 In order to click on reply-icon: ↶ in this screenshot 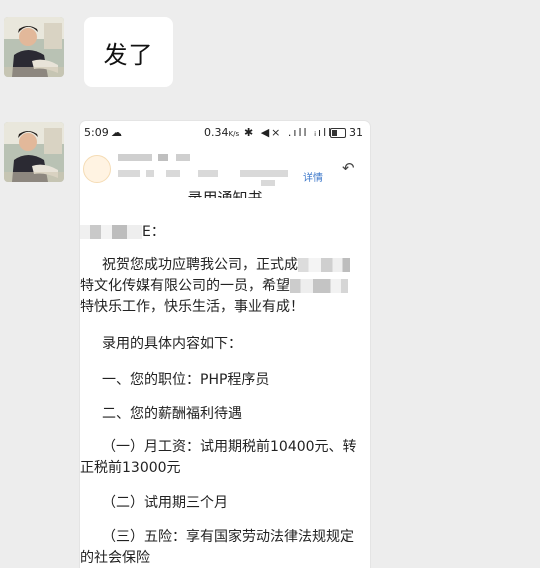, I will do `click(348, 168)`.